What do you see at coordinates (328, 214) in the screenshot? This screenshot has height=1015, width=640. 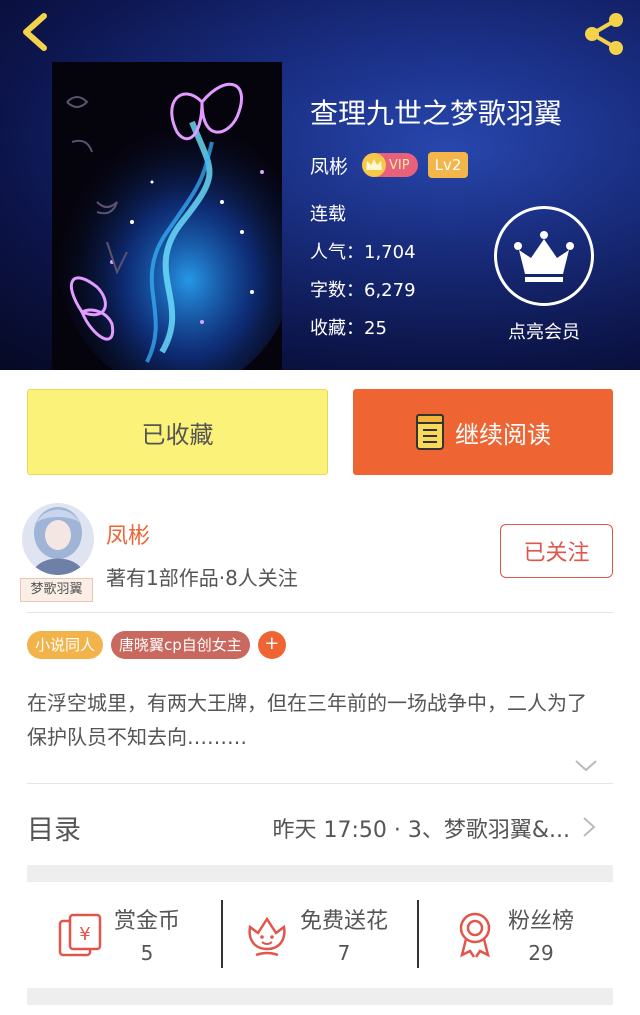 I see `book-status: 连载` at bounding box center [328, 214].